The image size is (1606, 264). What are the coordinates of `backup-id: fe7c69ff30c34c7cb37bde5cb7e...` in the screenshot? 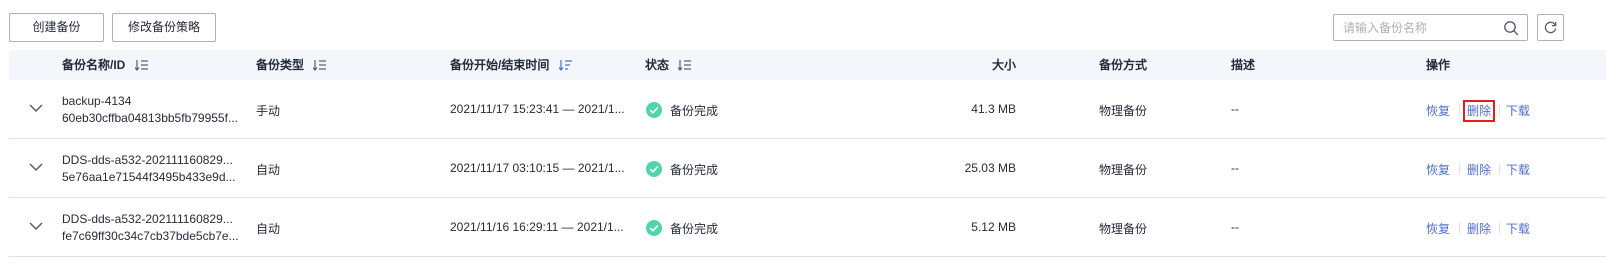 It's located at (150, 236).